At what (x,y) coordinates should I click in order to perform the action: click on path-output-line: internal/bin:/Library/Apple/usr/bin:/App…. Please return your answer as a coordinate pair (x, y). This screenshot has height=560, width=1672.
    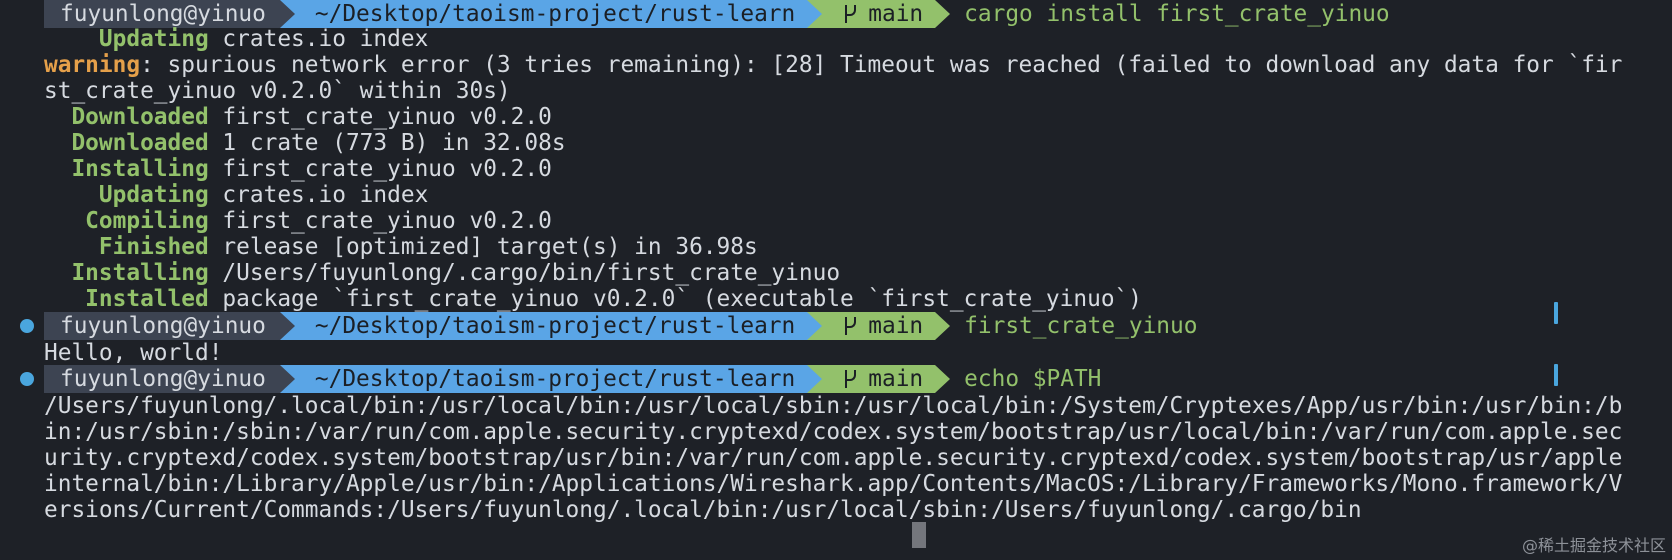
    Looking at the image, I should click on (833, 484).